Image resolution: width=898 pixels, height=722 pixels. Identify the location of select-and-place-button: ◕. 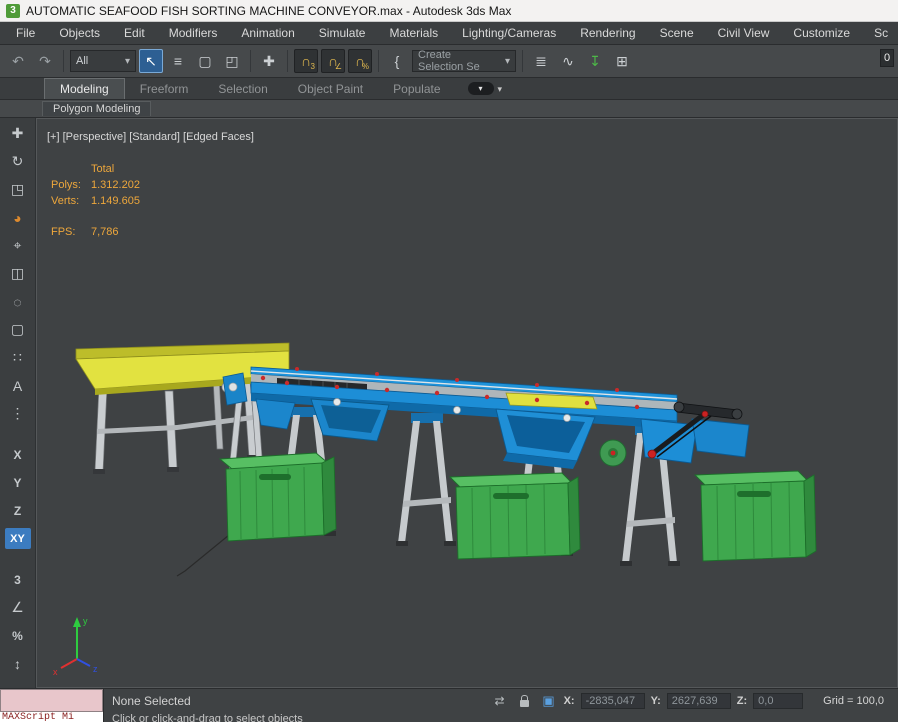
(18, 217).